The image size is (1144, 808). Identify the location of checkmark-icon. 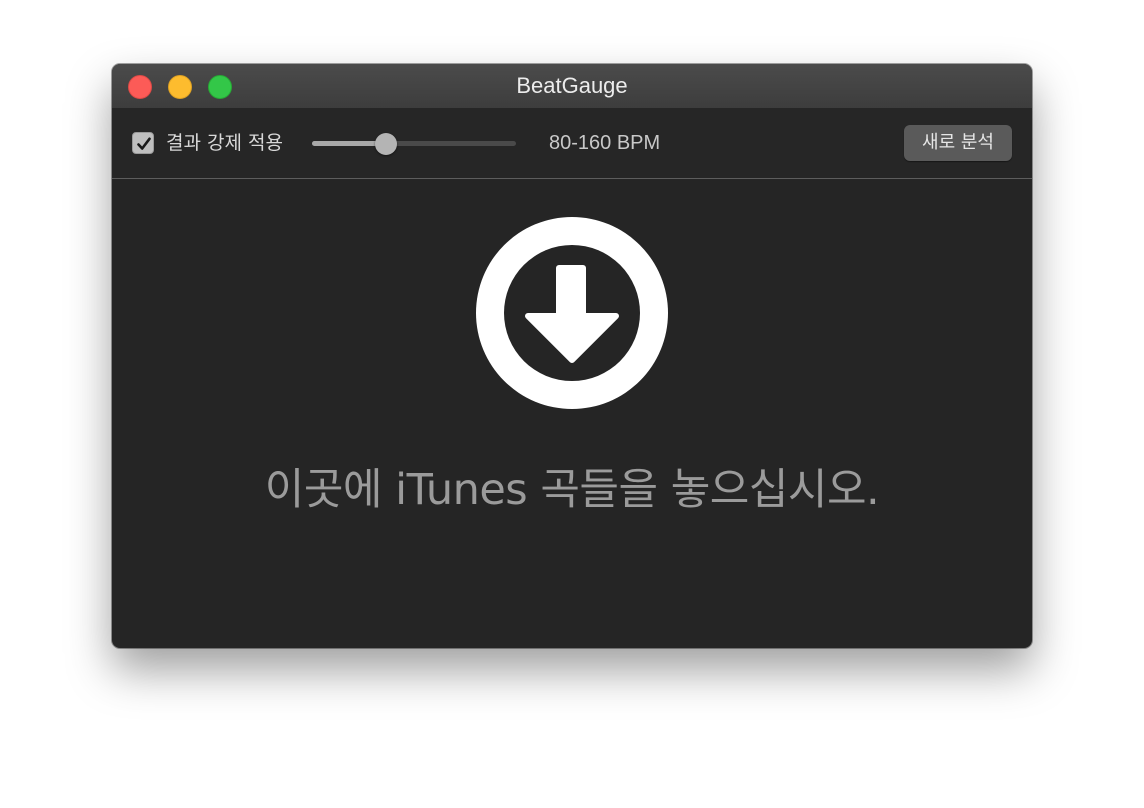
(144, 143).